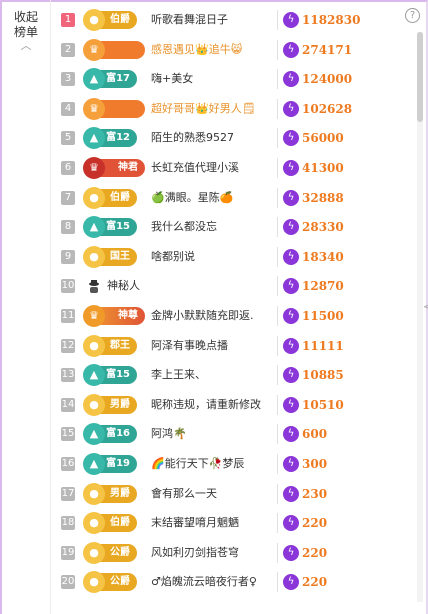 Image resolution: width=428 pixels, height=614 pixels. What do you see at coordinates (68, 168) in the screenshot?
I see `rank-number: 6` at bounding box center [68, 168].